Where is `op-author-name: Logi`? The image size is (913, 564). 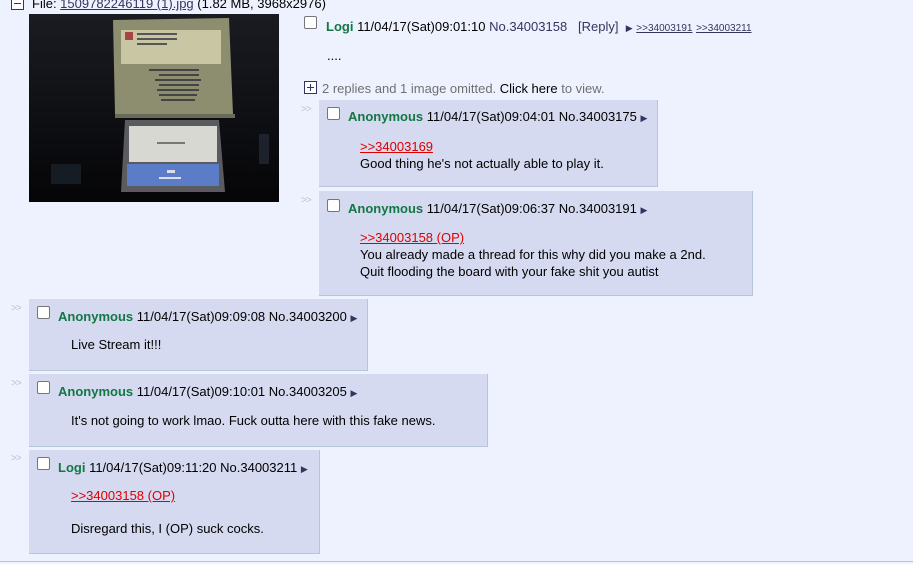 op-author-name: Logi is located at coordinates (340, 26).